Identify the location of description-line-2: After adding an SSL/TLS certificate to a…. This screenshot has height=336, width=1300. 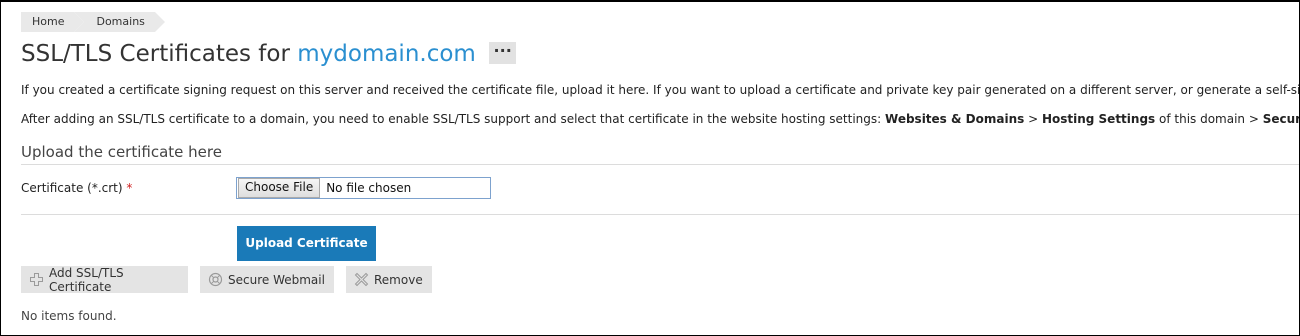
(660, 119).